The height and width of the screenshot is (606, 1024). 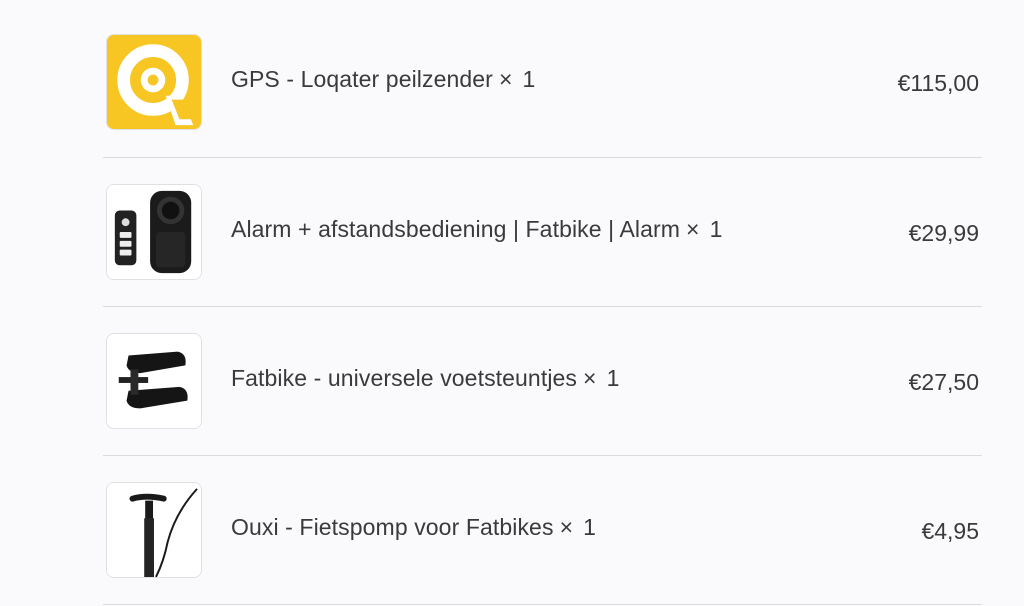 I want to click on product-name: Fatbike - universele voetsteuntjes, so click(x=404, y=378).